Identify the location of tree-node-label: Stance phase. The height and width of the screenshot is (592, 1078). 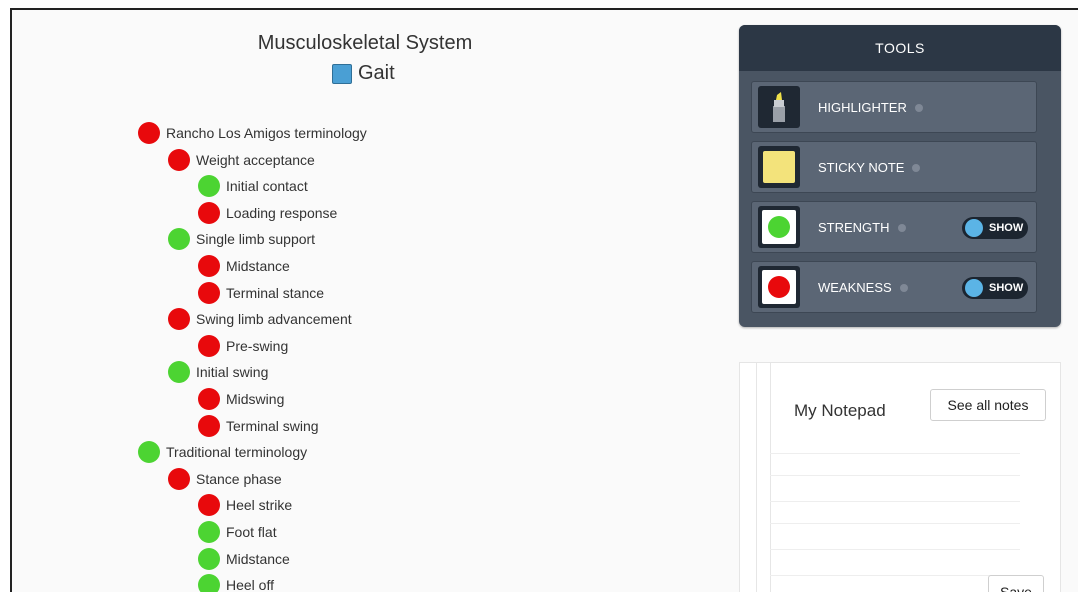
(239, 479).